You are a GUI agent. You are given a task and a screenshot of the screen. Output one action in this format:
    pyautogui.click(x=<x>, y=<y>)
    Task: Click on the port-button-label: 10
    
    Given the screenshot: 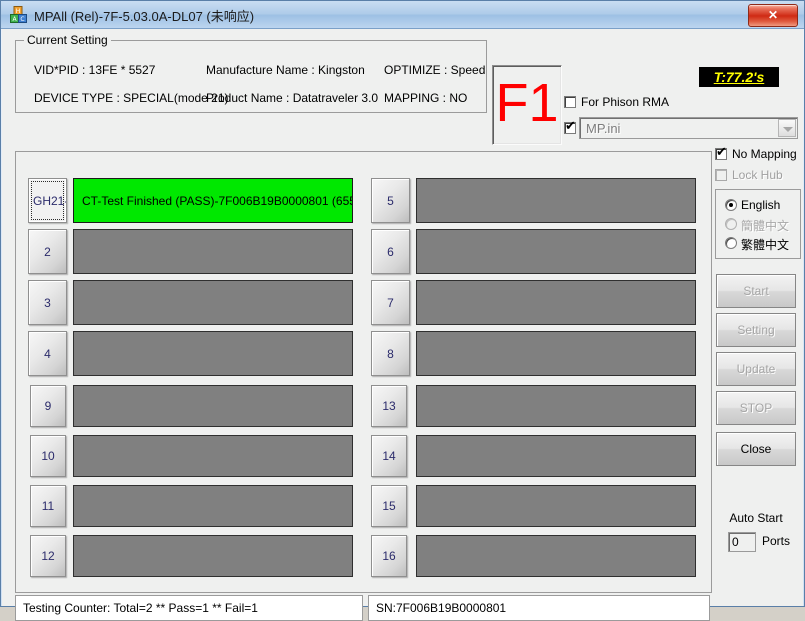 What is the action you would take?
    pyautogui.click(x=48, y=456)
    